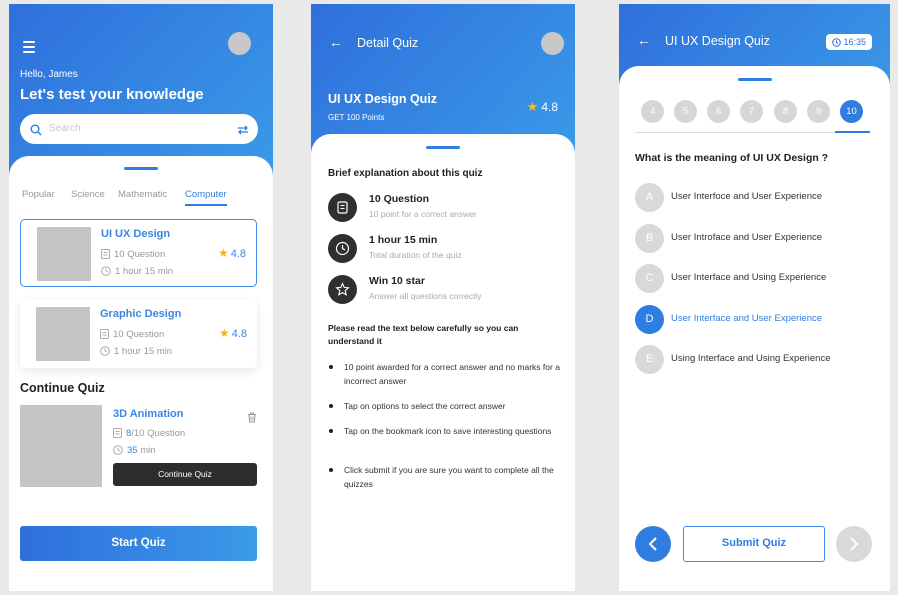  I want to click on card-duration-line: 1 hour 15 min, so click(136, 352).